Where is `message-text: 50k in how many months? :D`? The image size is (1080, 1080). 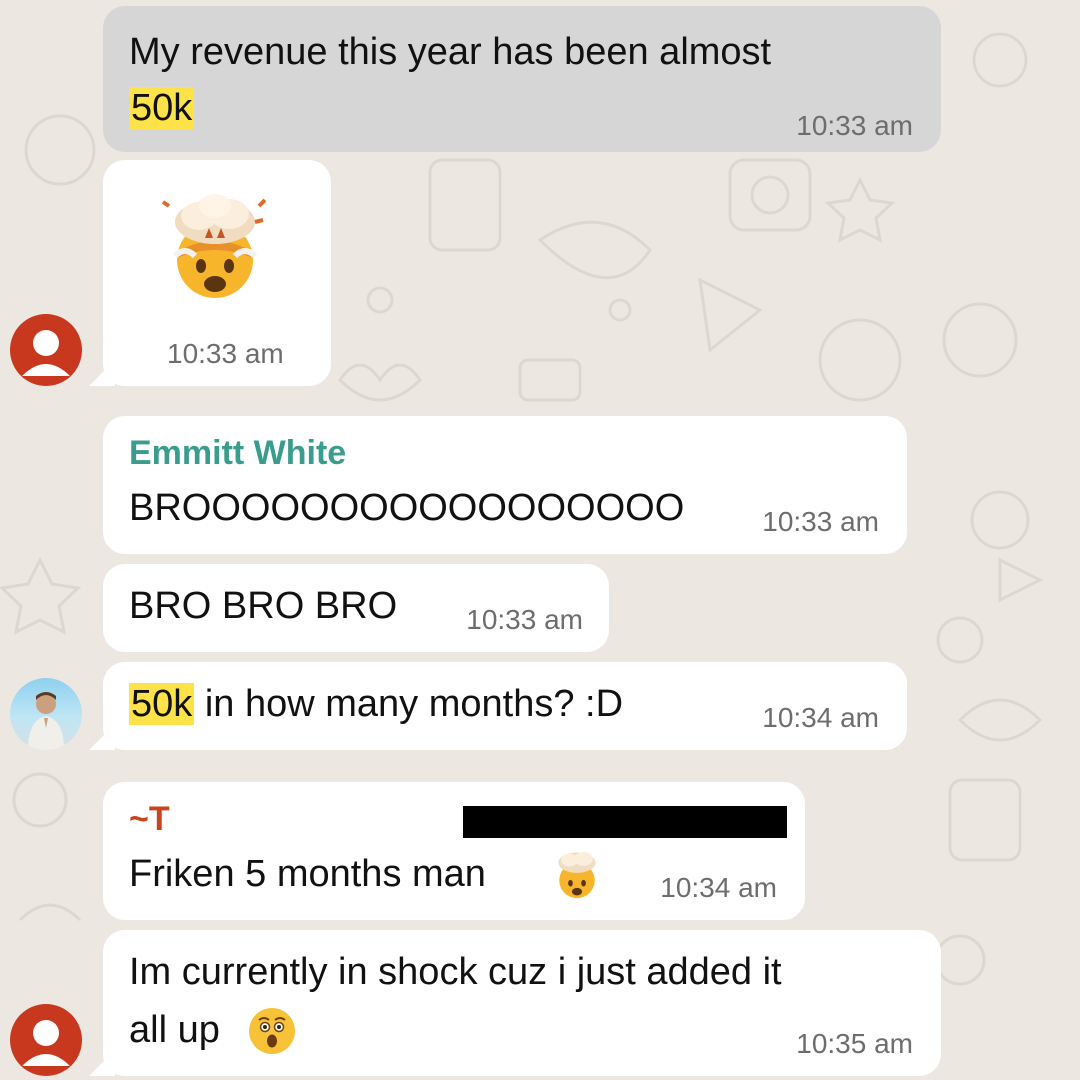
message-text: 50k in how many months? :D is located at coordinates (376, 704).